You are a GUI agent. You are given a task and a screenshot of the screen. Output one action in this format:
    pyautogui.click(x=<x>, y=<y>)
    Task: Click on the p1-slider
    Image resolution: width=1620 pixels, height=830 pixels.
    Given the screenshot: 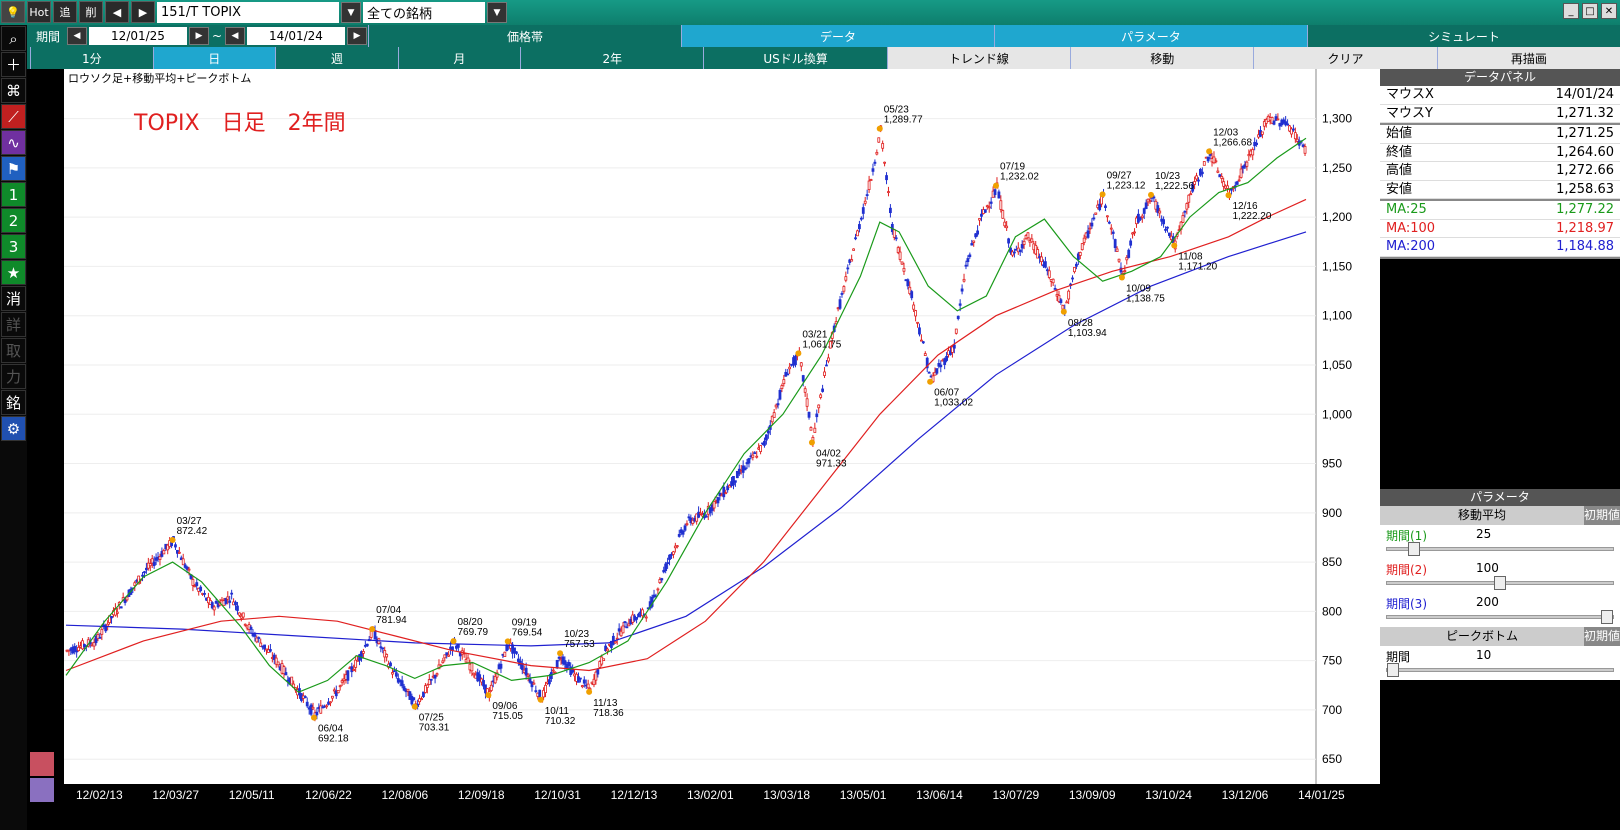 What is the action you would take?
    pyautogui.click(x=1500, y=548)
    